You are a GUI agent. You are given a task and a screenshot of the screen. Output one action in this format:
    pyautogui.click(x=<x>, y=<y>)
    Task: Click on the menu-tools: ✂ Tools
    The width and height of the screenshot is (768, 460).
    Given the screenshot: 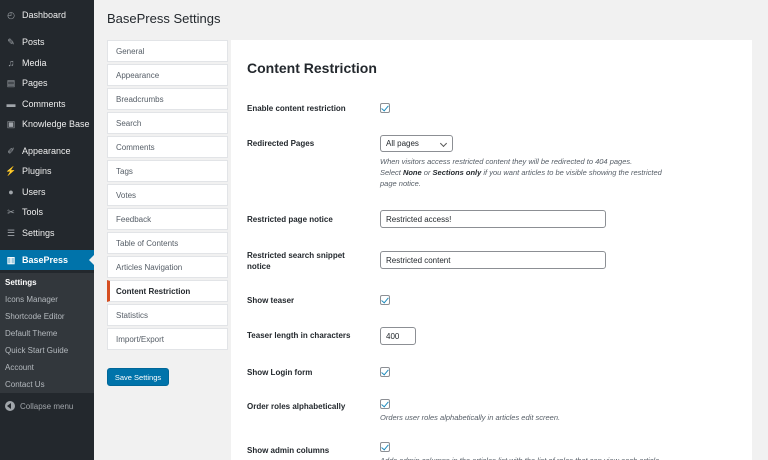 What is the action you would take?
    pyautogui.click(x=47, y=212)
    